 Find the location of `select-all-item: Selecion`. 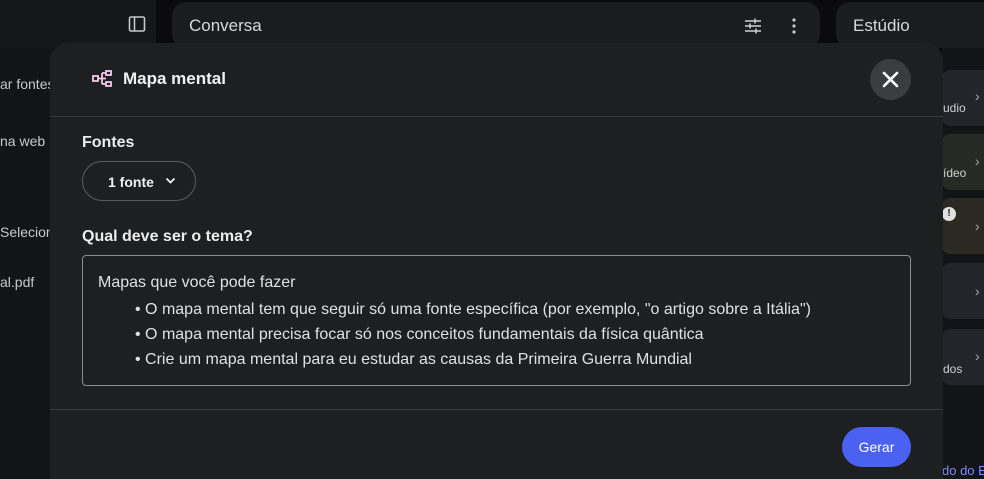

select-all-item: Selecion is located at coordinates (27, 232).